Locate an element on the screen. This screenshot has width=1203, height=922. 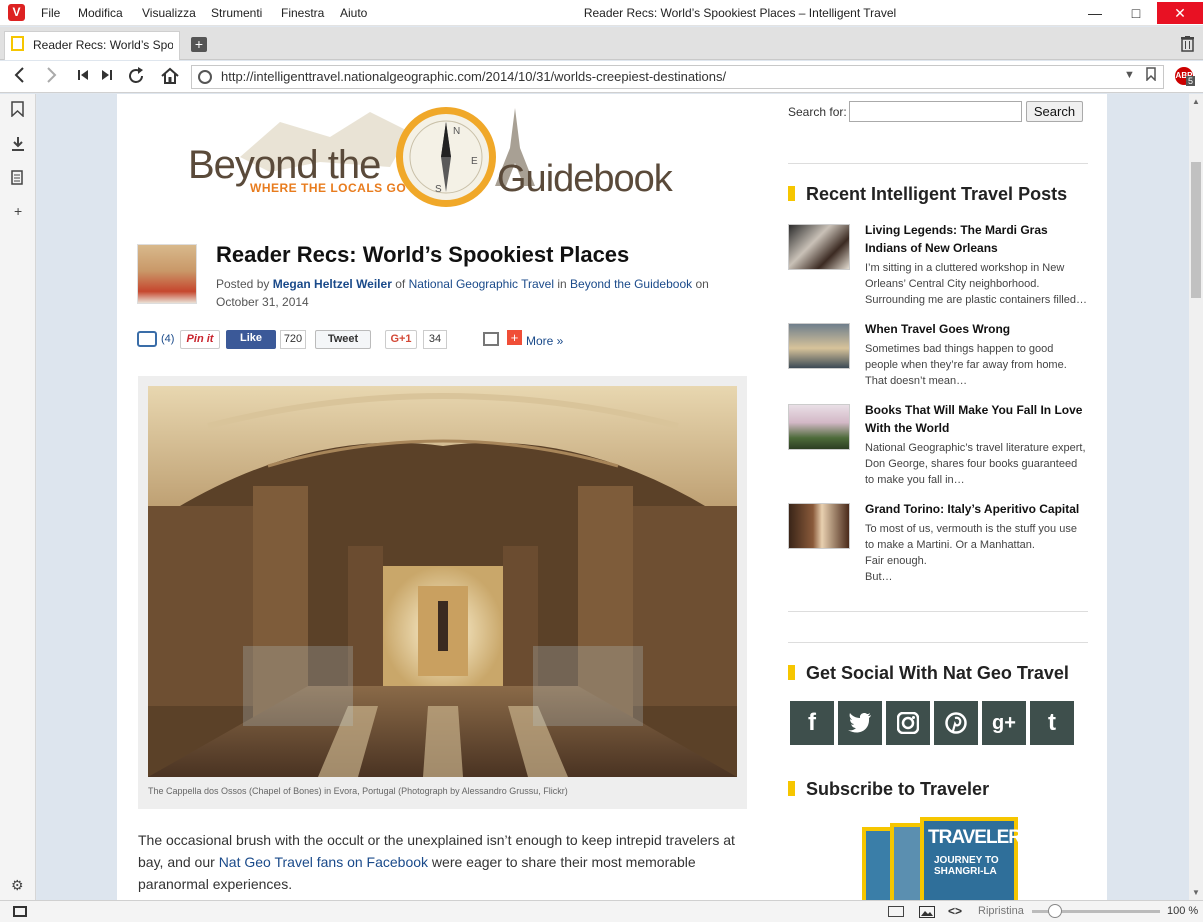
author-avatar is located at coordinates (167, 274).